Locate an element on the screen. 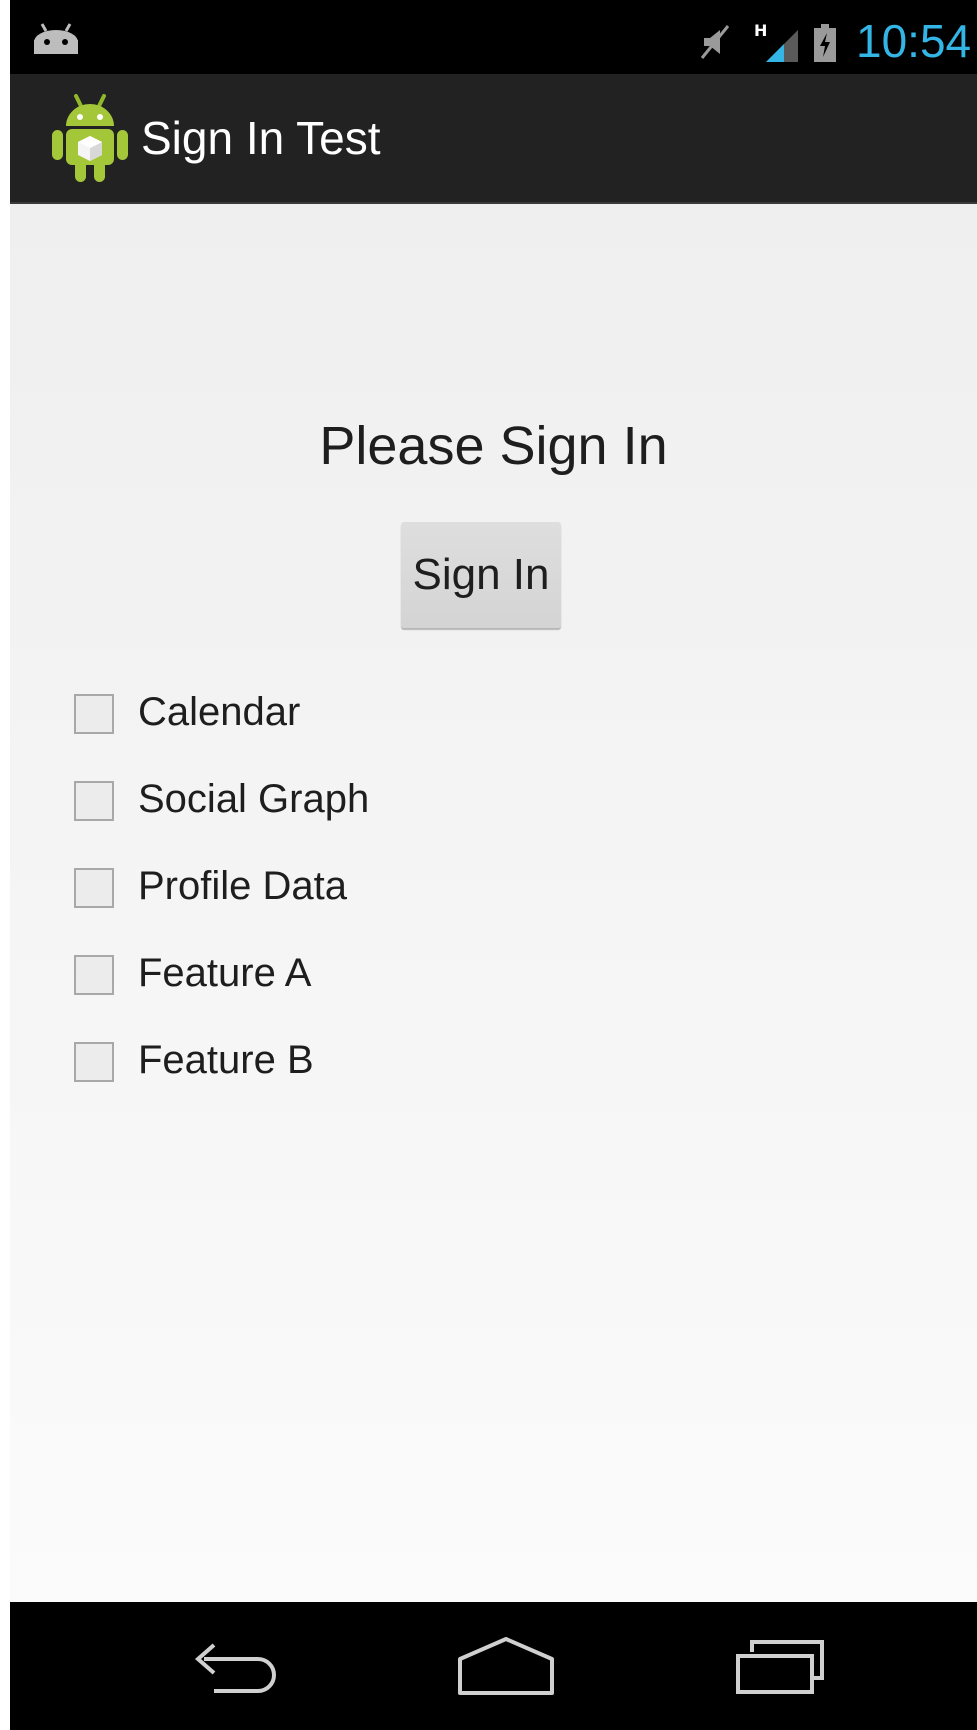 The image size is (977, 1730). navigation-bar is located at coordinates (493, 1666).